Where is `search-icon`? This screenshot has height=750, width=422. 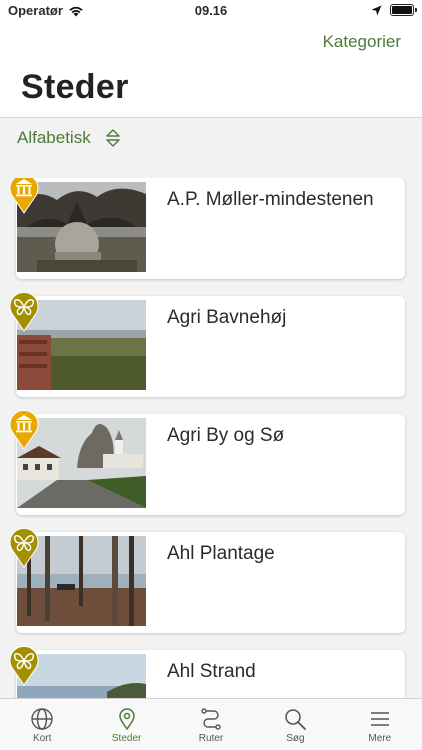
search-icon is located at coordinates (296, 719).